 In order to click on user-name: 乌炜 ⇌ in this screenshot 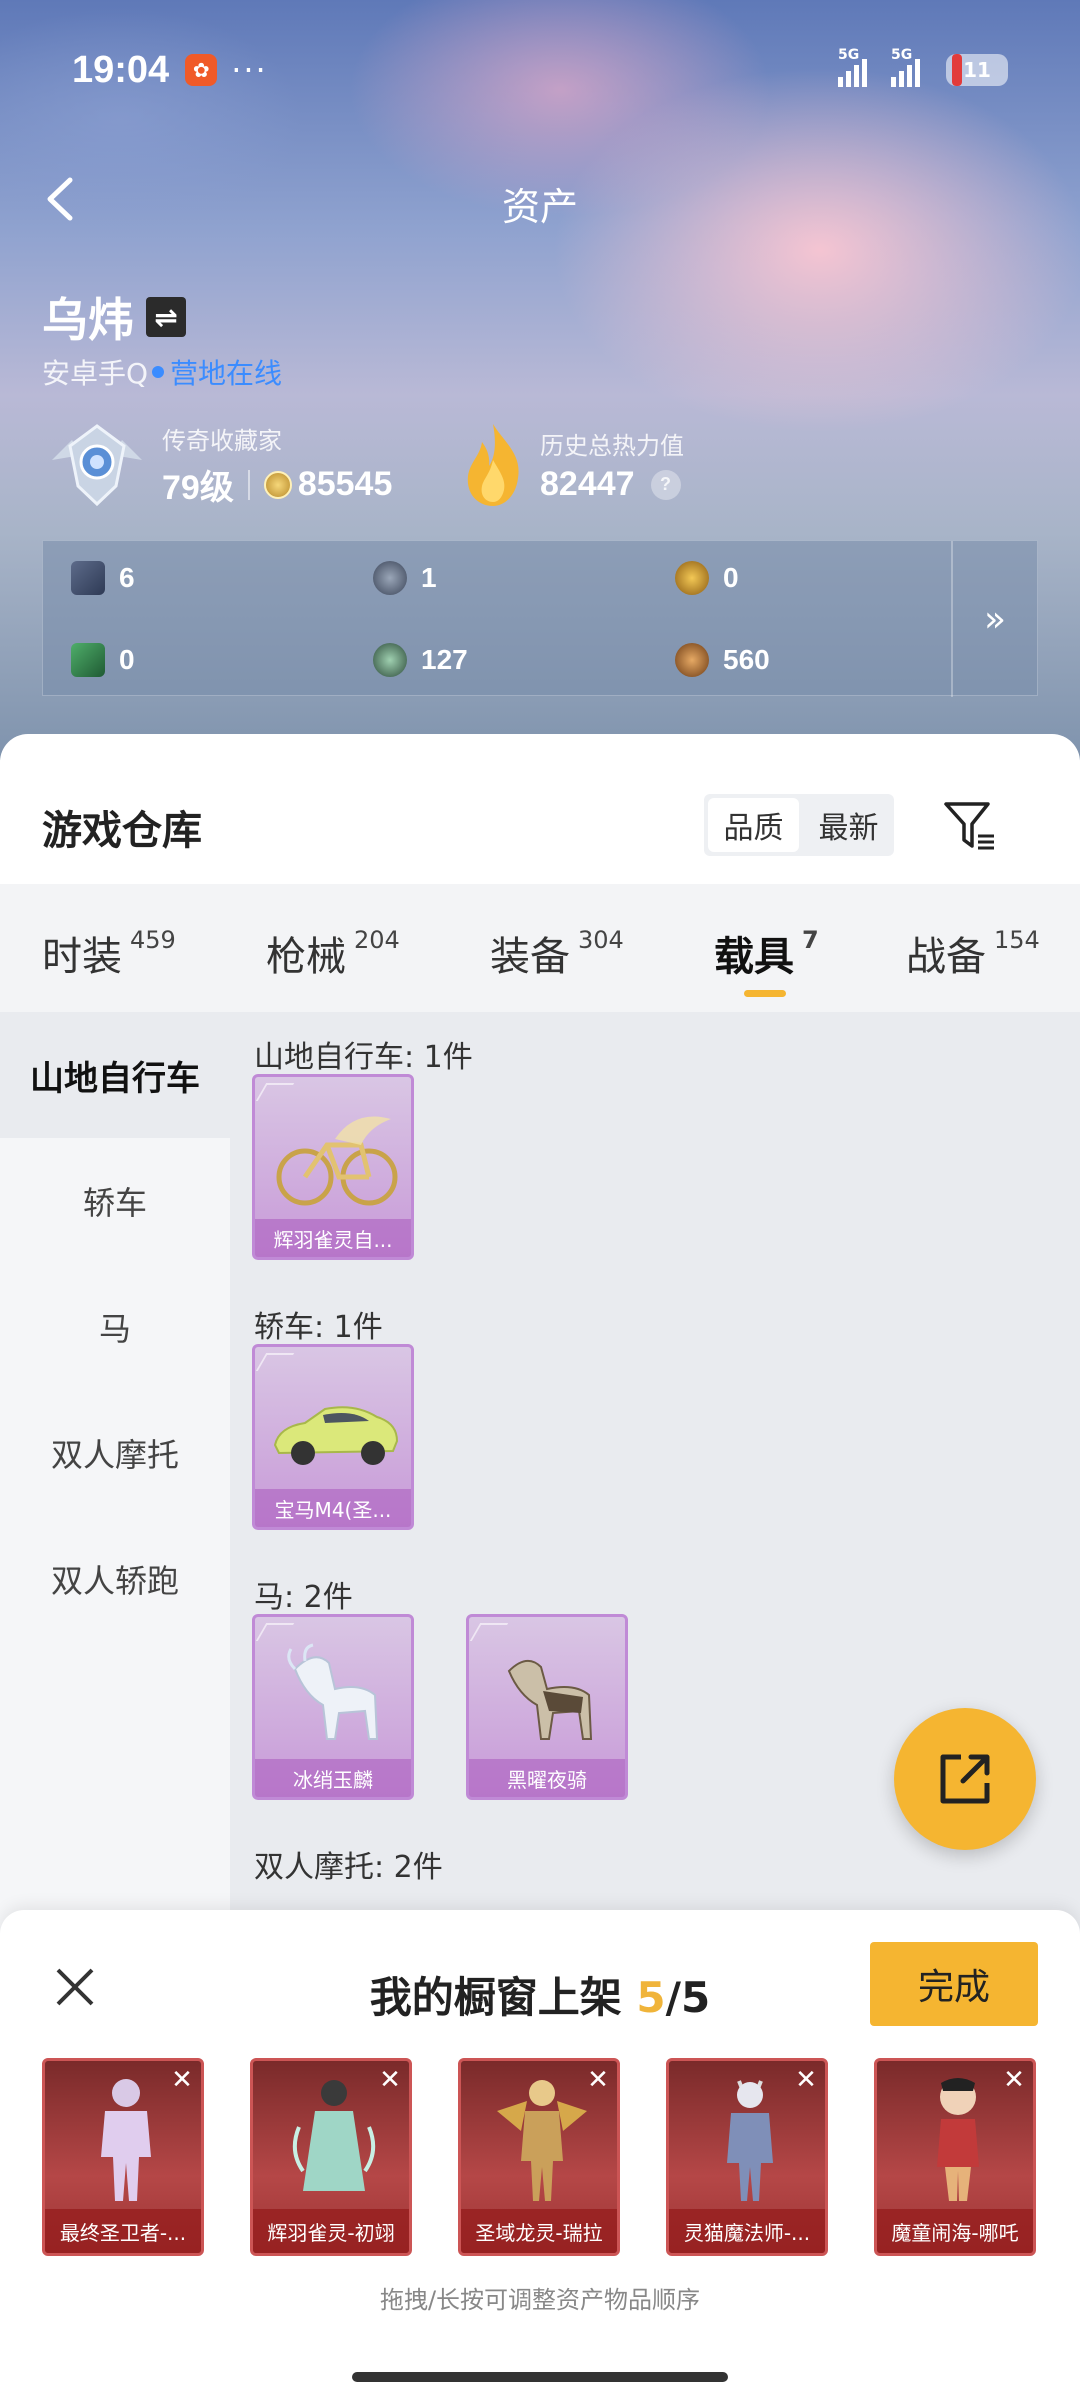, I will do `click(114, 317)`.